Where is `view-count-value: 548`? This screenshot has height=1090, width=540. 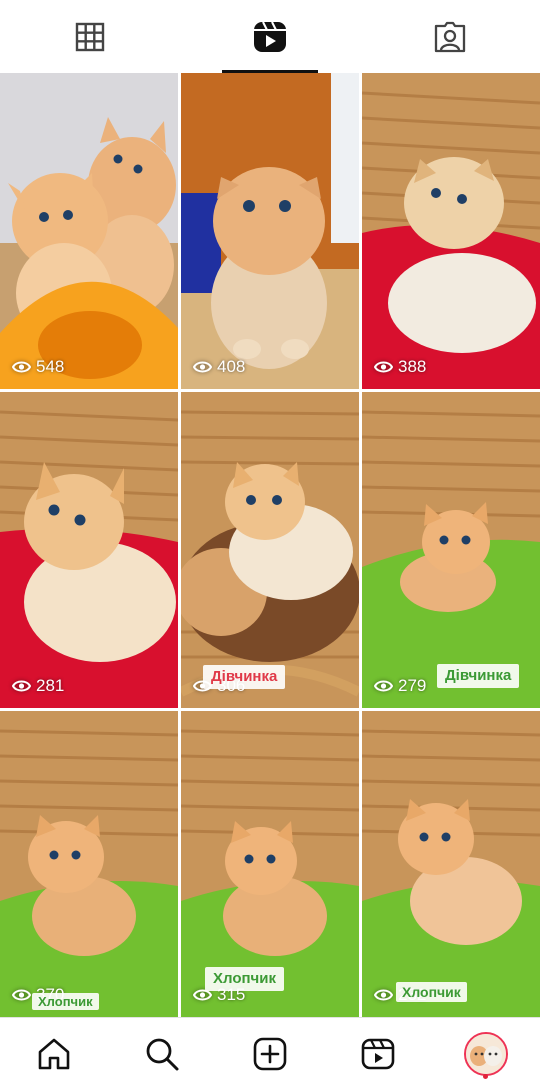
view-count-value: 548 is located at coordinates (50, 366).